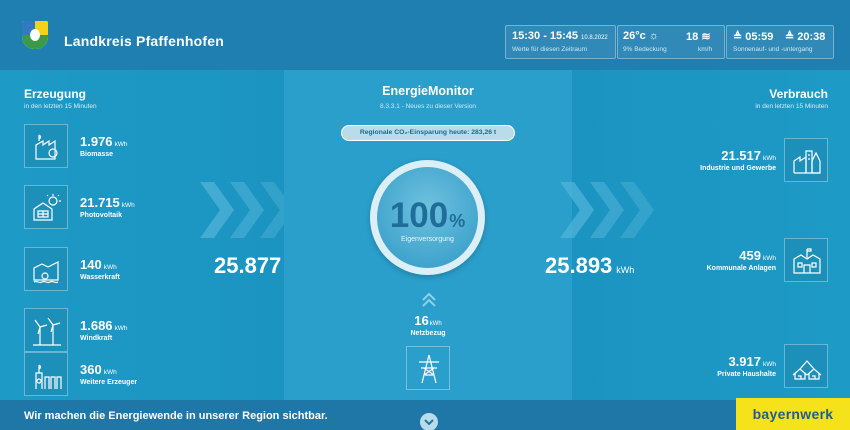 The width and height of the screenshot is (850, 430). Describe the element at coordinates (55, 94) in the screenshot. I see `production-title: Erzeugung` at that location.